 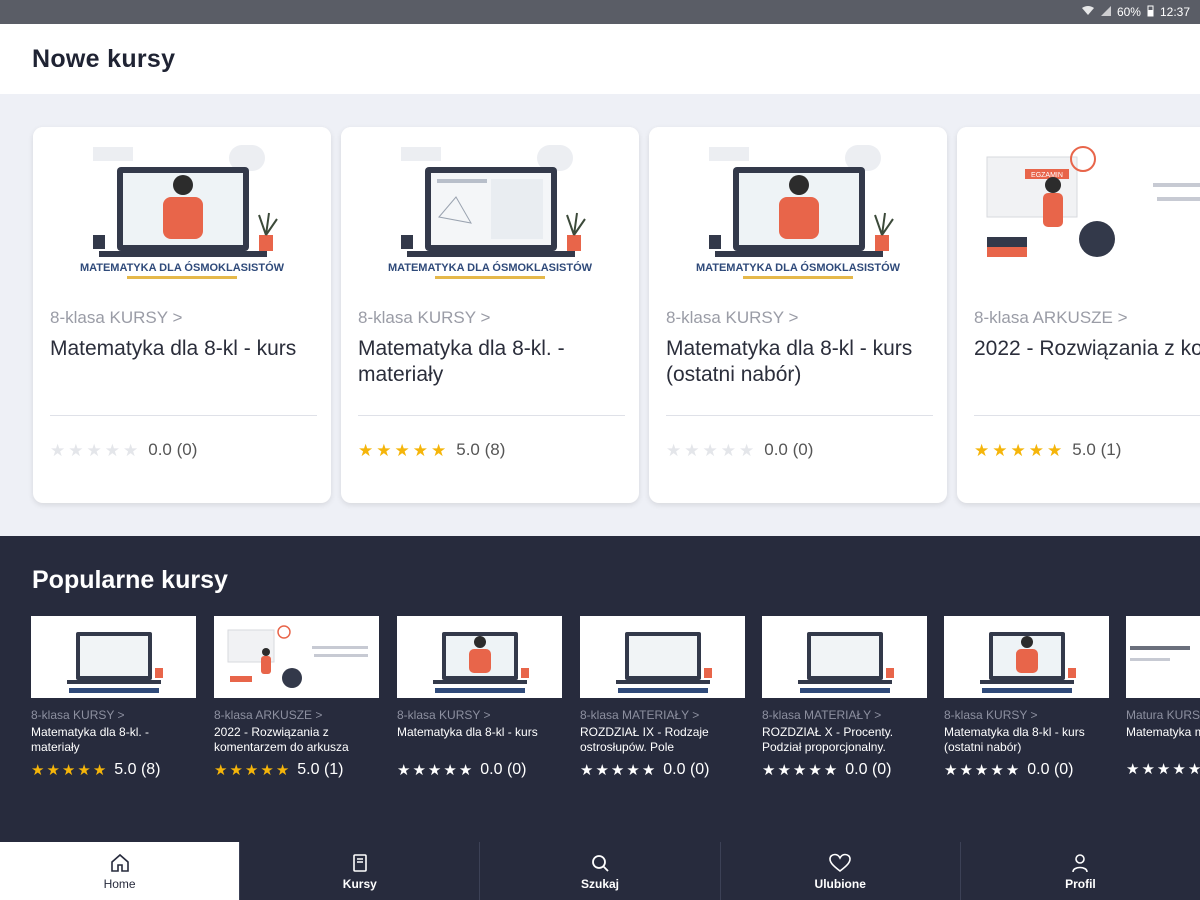 I want to click on heart-icon, so click(x=840, y=862).